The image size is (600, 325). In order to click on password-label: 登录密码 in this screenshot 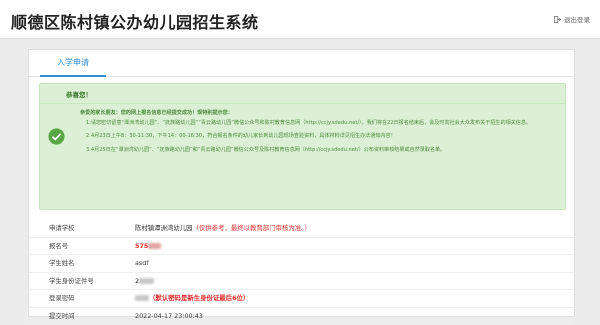, I will do `click(62, 298)`.